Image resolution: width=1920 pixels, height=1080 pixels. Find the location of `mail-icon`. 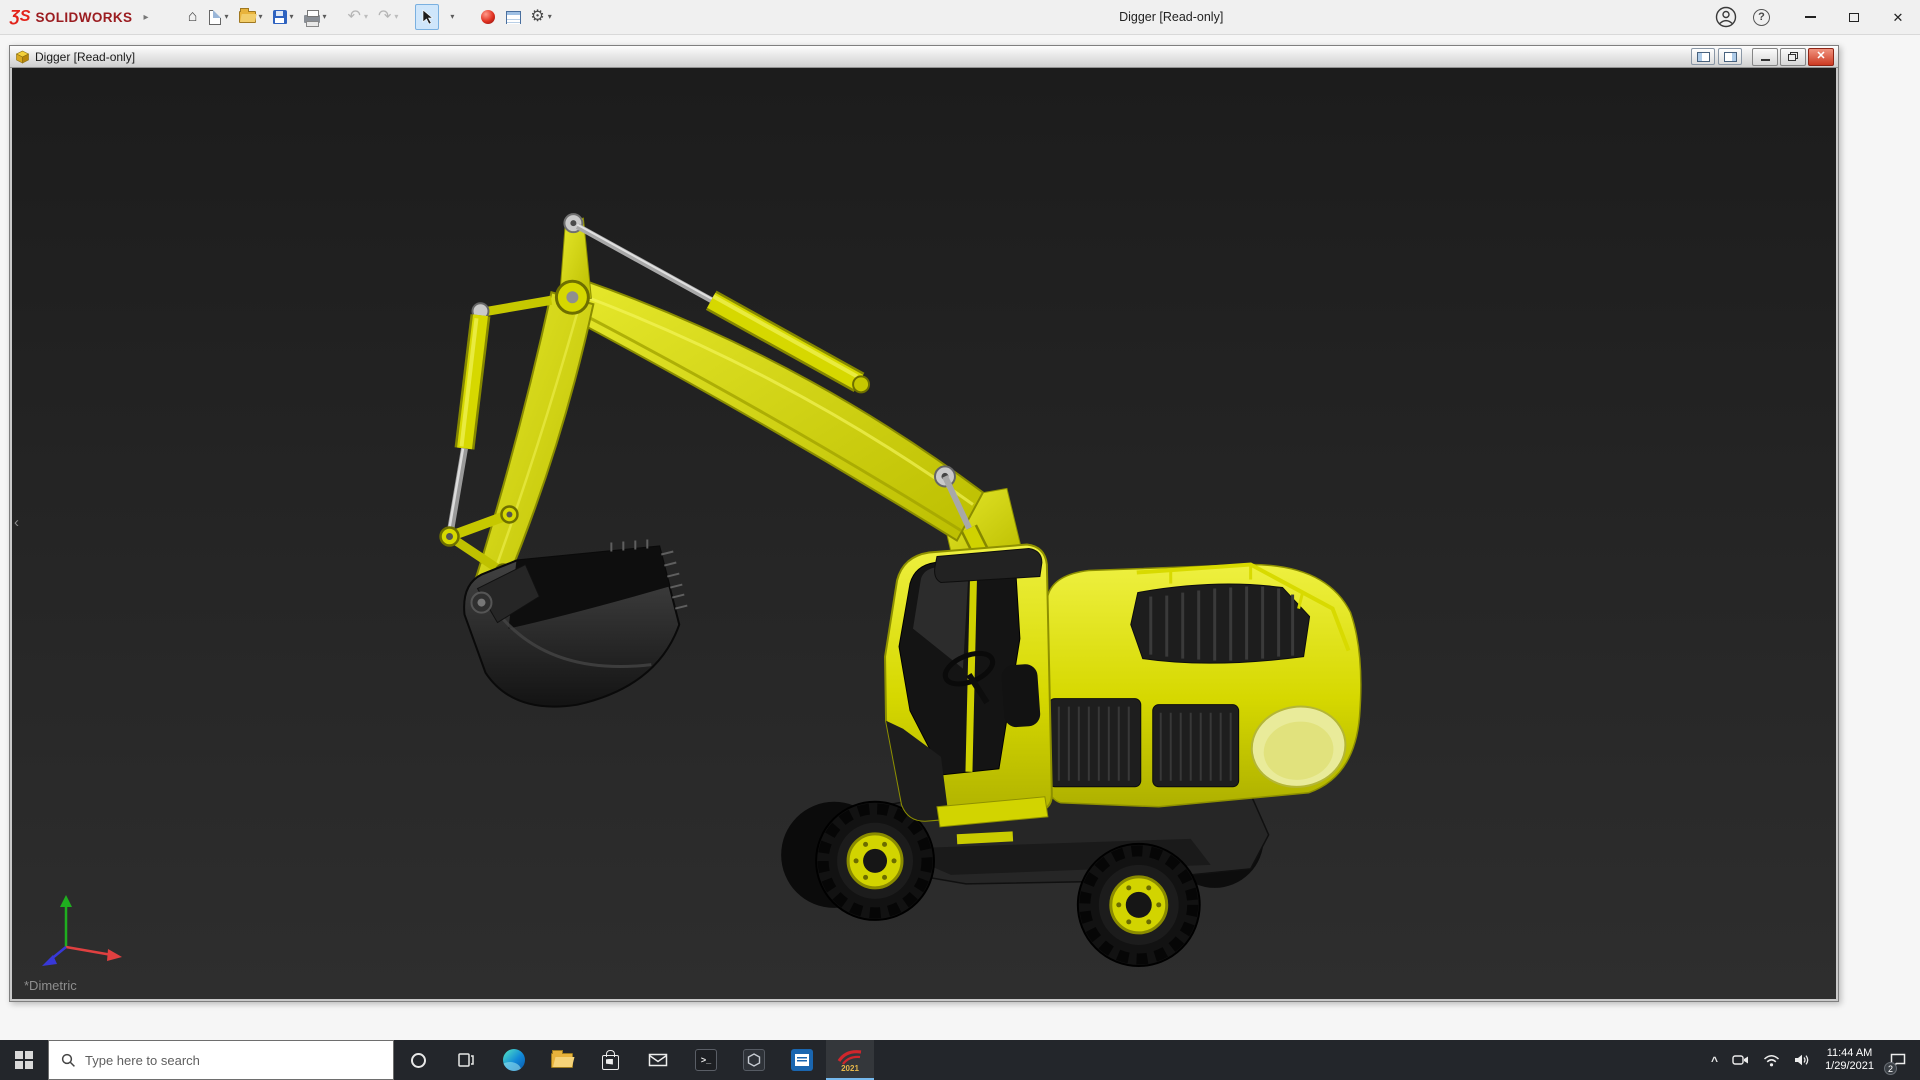

mail-icon is located at coordinates (658, 1060).